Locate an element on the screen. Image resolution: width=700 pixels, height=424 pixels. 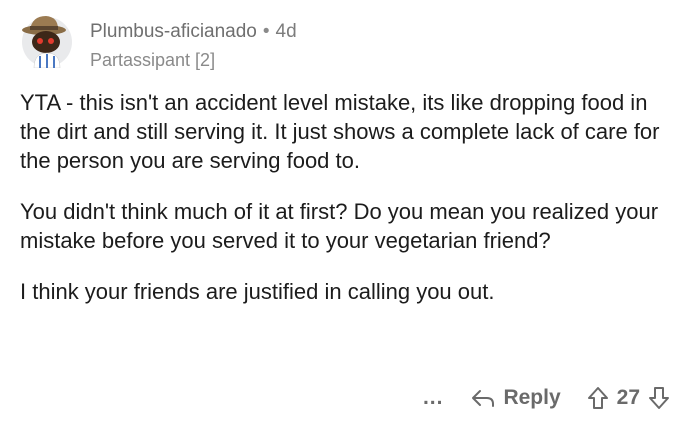
comment-age: 4d is located at coordinates (286, 31).